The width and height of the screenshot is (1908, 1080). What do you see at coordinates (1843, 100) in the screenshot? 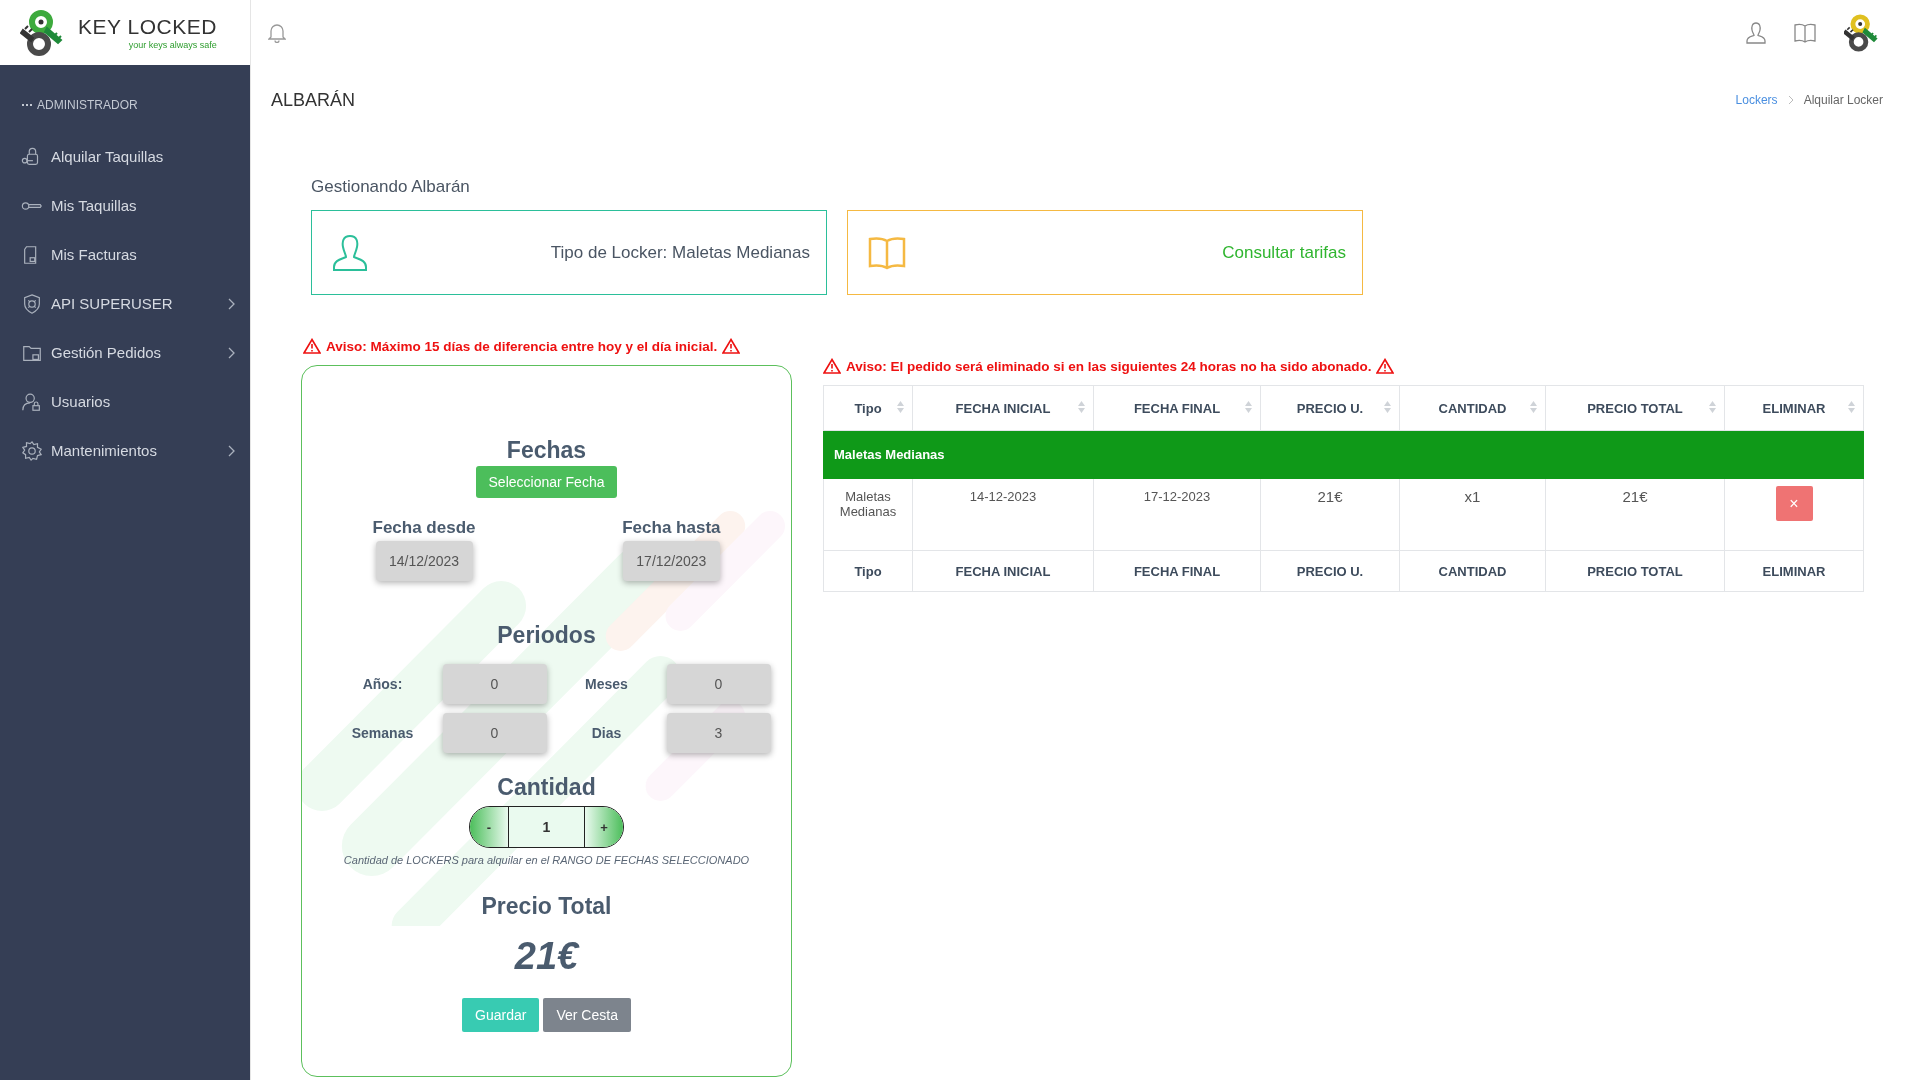
I see `breadcrumb-current: Alquilar Locker` at bounding box center [1843, 100].